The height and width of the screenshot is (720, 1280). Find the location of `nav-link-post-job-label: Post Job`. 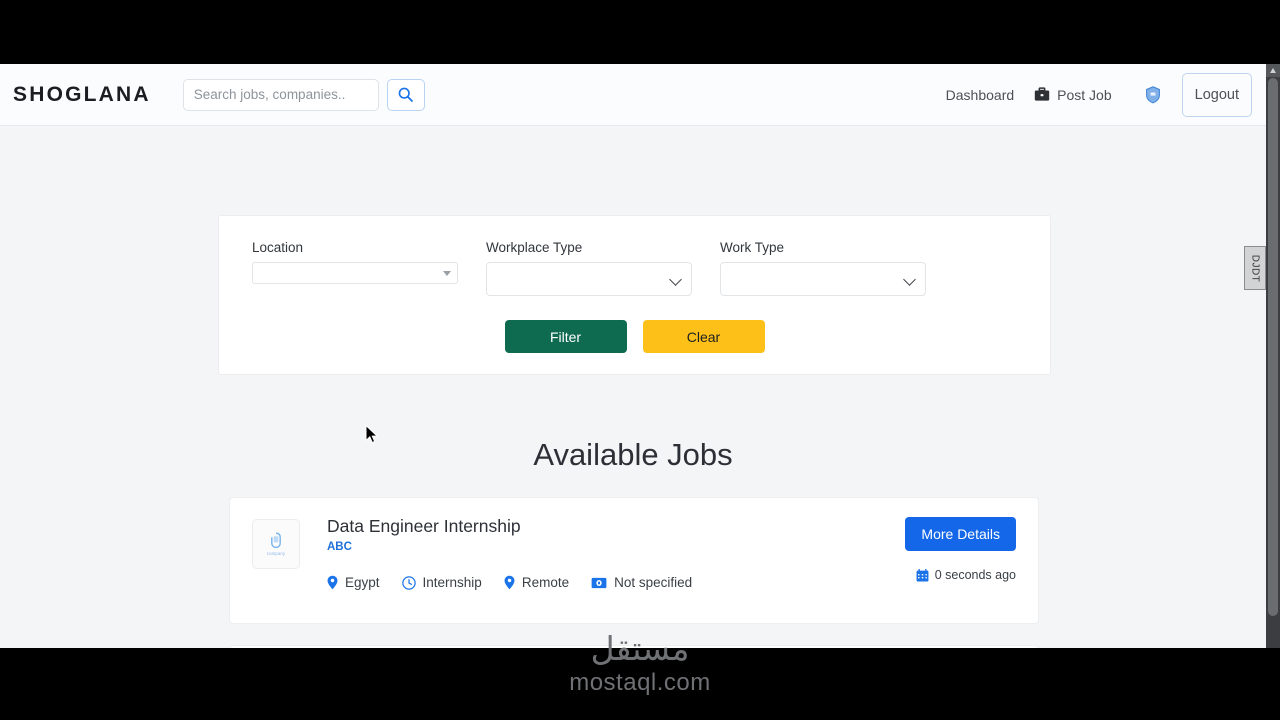

nav-link-post-job-label: Post Job is located at coordinates (1084, 94).